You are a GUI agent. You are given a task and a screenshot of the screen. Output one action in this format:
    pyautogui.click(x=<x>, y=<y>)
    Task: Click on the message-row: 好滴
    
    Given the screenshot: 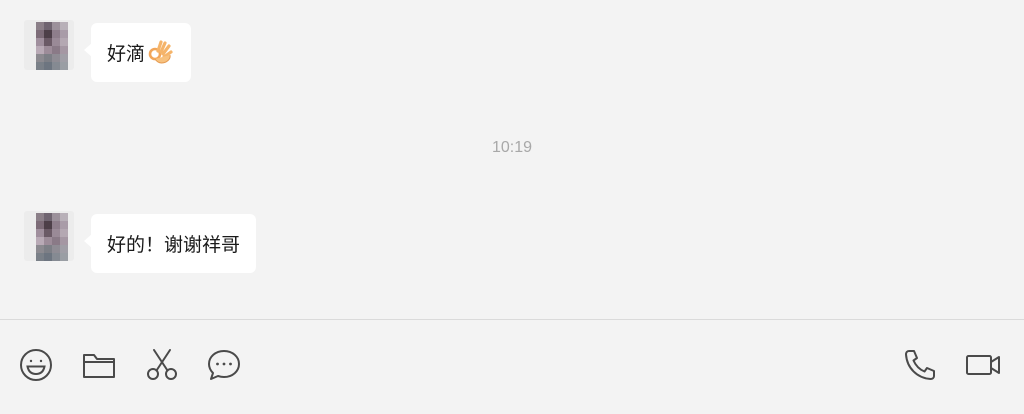 What is the action you would take?
    pyautogui.click(x=300, y=51)
    